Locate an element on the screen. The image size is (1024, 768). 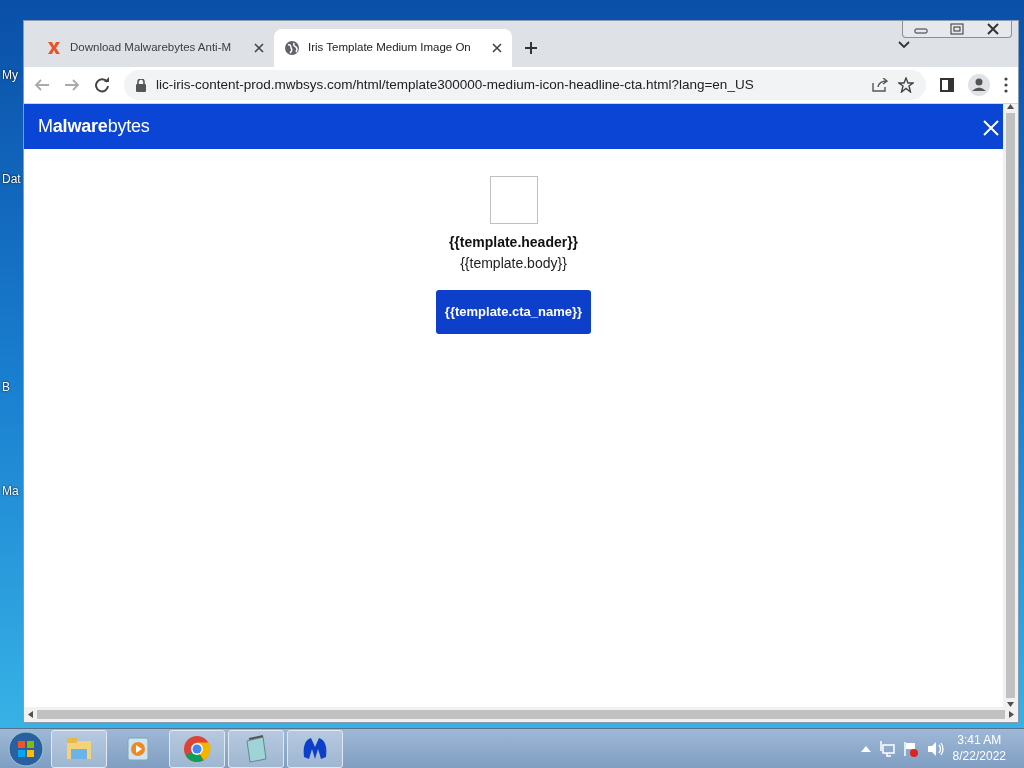
chrome-icon is located at coordinates (197, 748).